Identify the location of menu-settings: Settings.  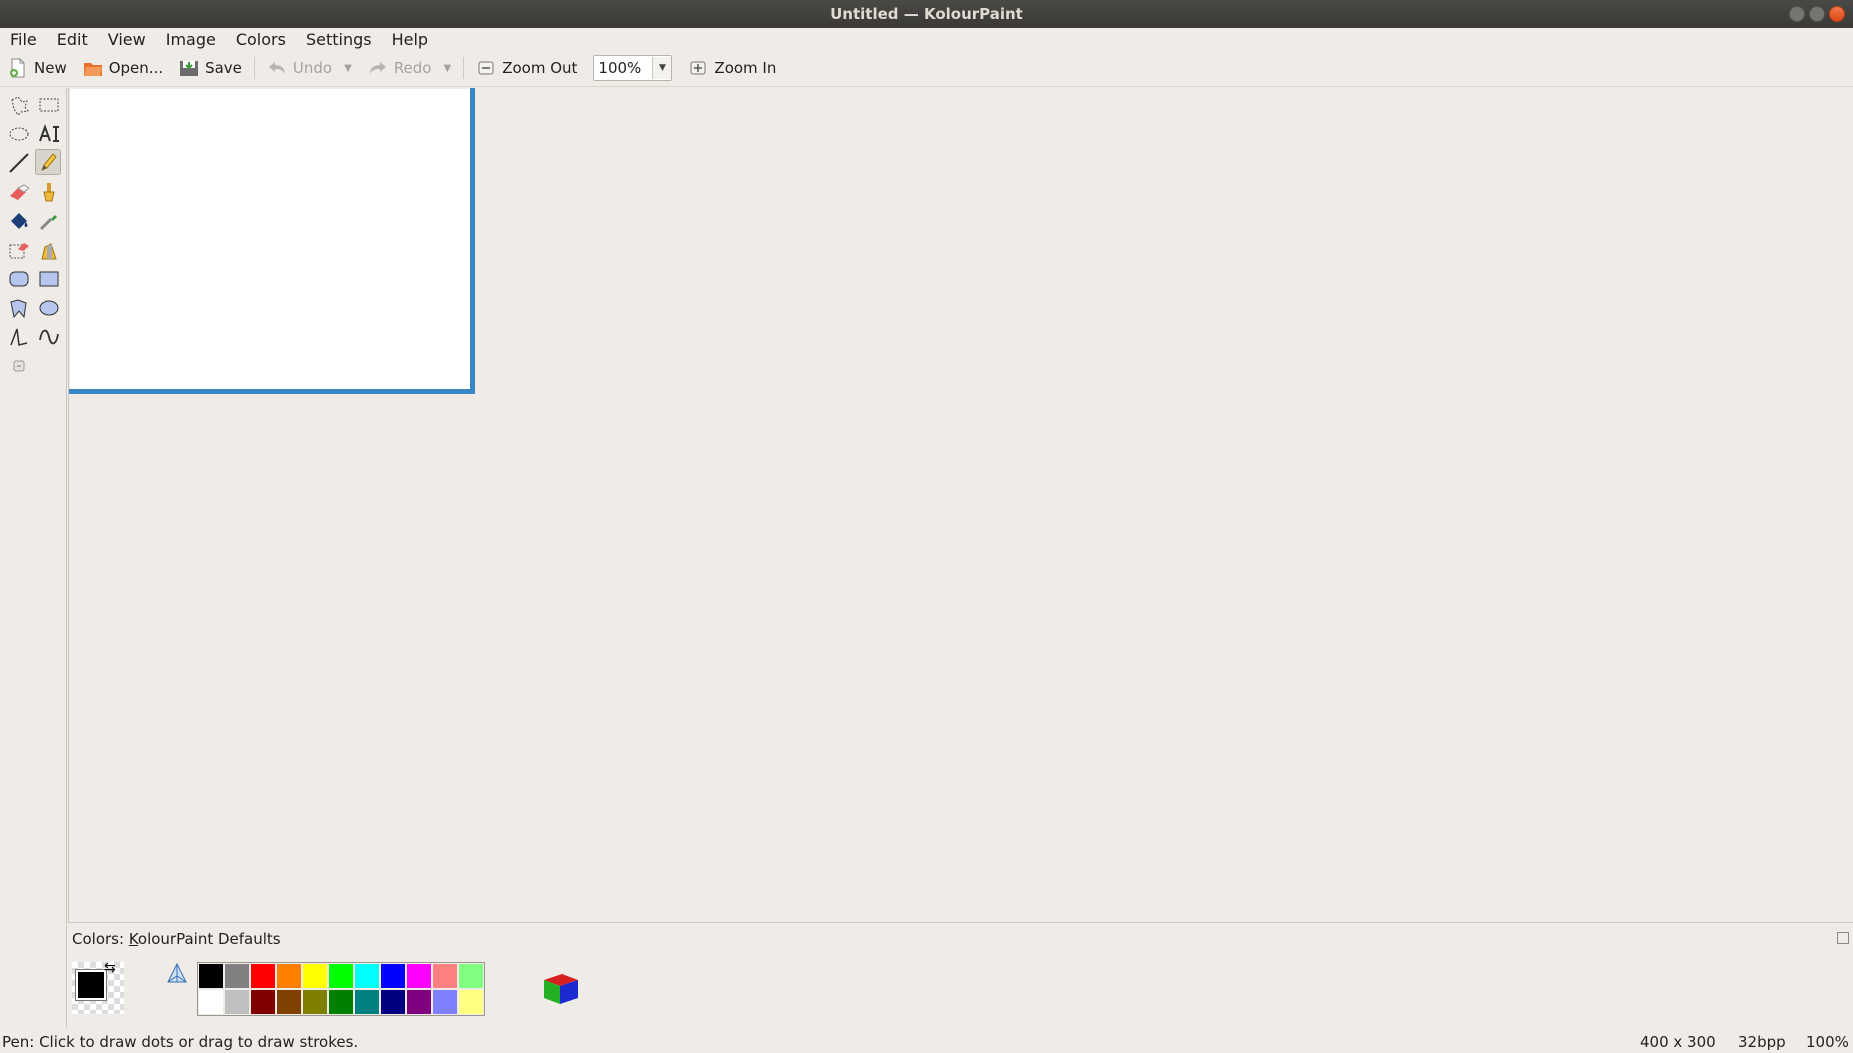
(339, 39).